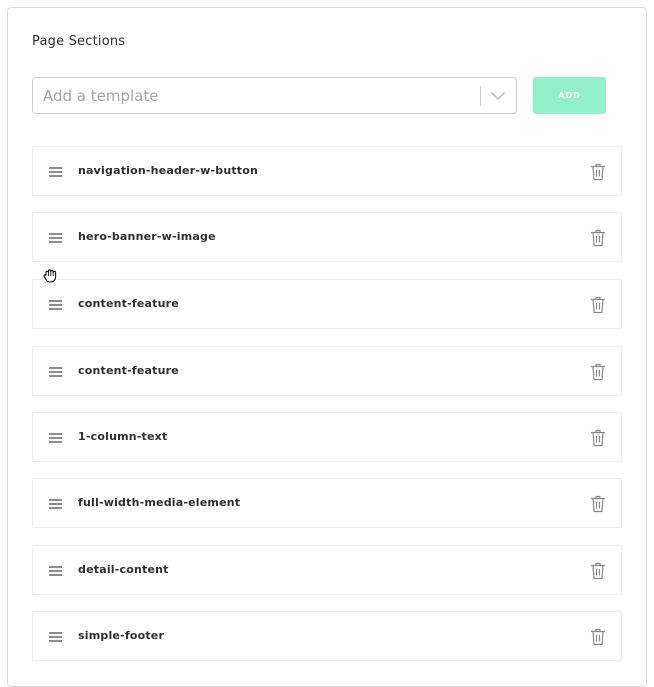 Image resolution: width=654 pixels, height=687 pixels. I want to click on section-label: hero-banner-w-image, so click(147, 236).